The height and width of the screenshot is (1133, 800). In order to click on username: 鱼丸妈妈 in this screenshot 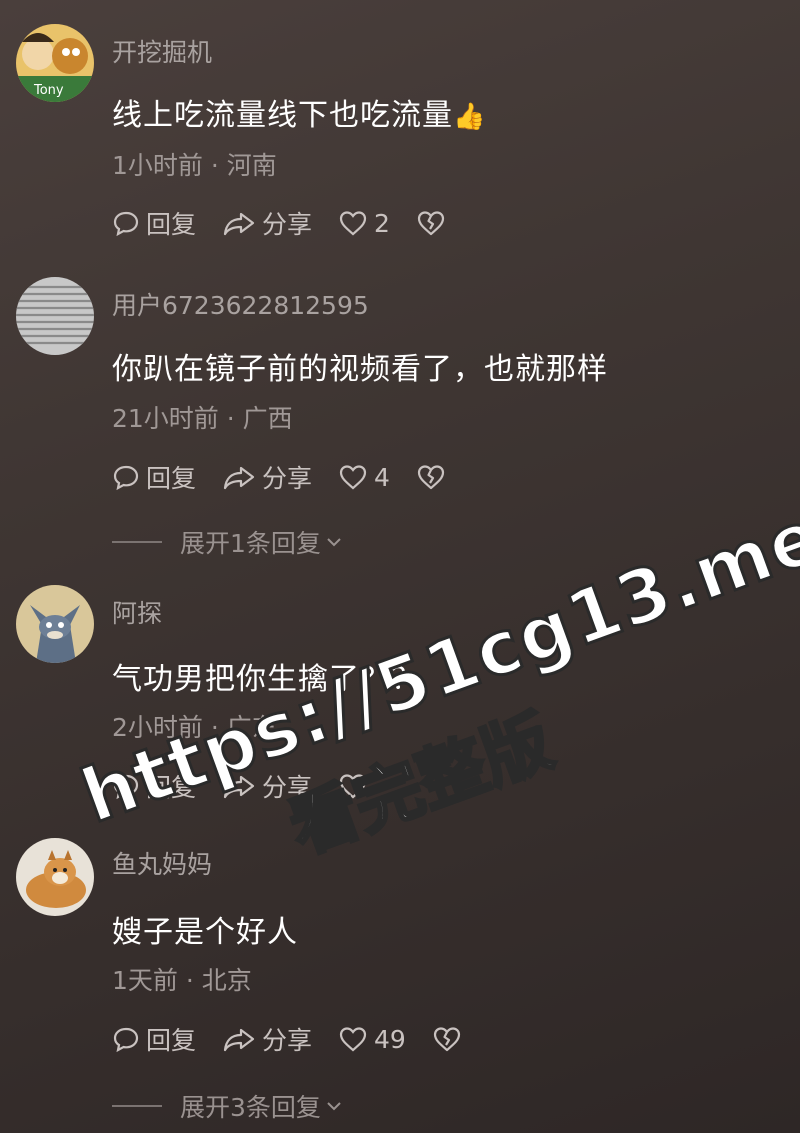, I will do `click(162, 863)`.